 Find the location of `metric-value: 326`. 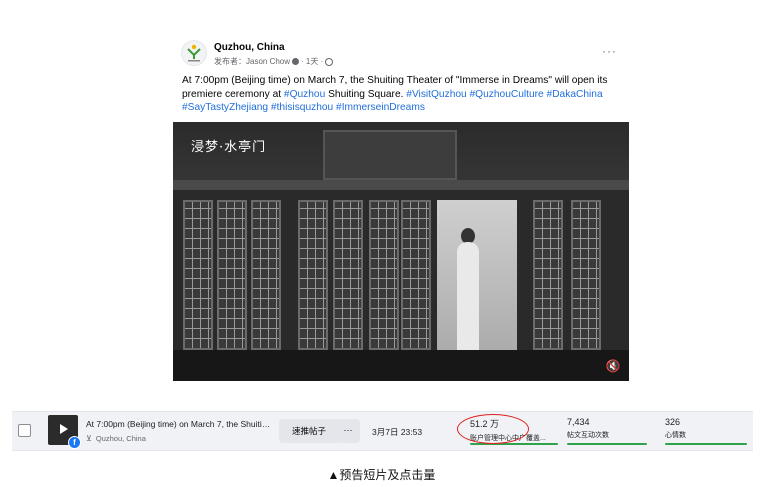

metric-value: 326 is located at coordinates (673, 422).